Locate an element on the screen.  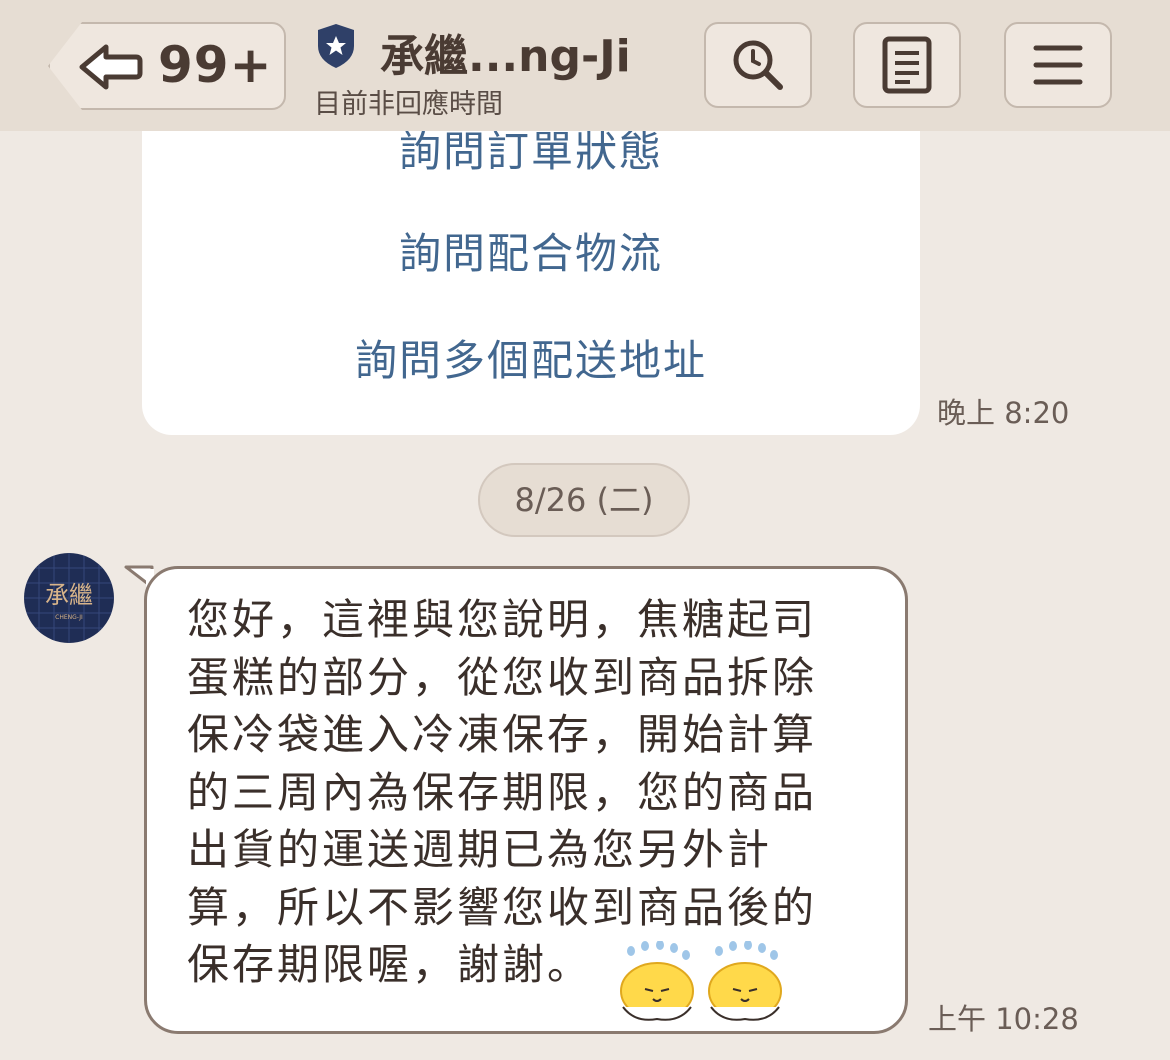
notes-button is located at coordinates (907, 65).